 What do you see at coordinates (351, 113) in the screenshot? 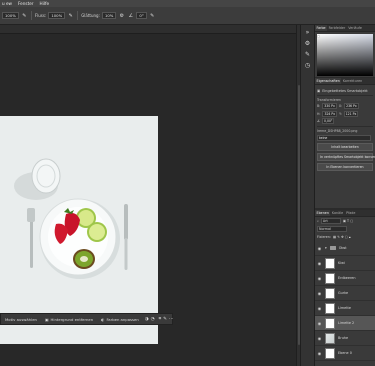
I see `y-field: 121 Px` at bounding box center [351, 113].